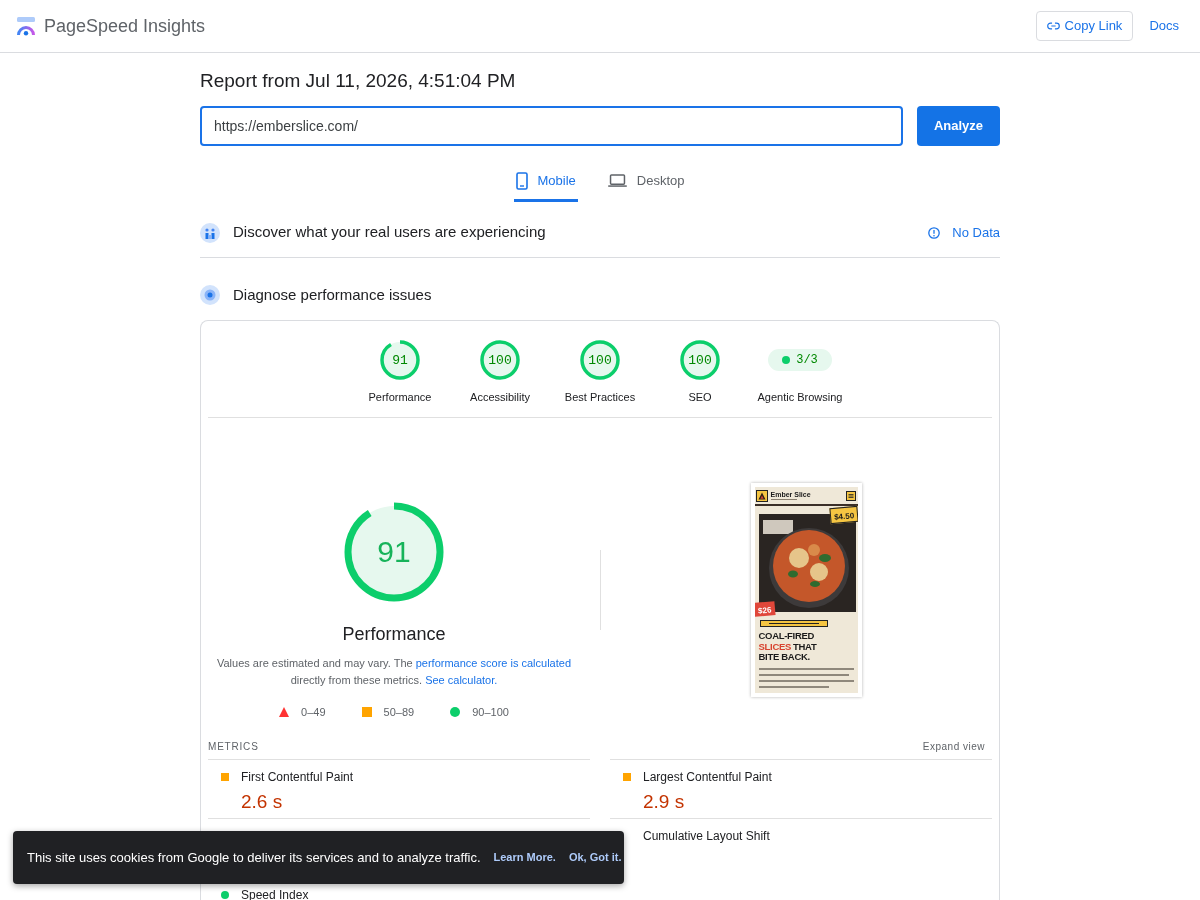  Describe the element at coordinates (297, 776) in the screenshot. I see `metric-label: First Contentful Paint` at that location.